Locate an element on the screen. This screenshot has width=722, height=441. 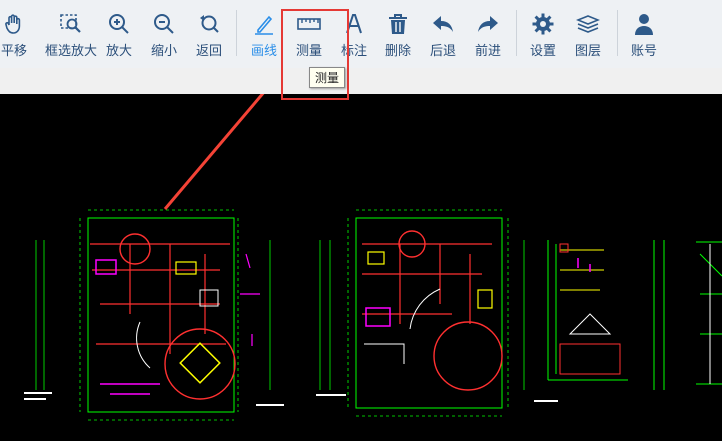
draw-line-icon is located at coordinates (264, 25).